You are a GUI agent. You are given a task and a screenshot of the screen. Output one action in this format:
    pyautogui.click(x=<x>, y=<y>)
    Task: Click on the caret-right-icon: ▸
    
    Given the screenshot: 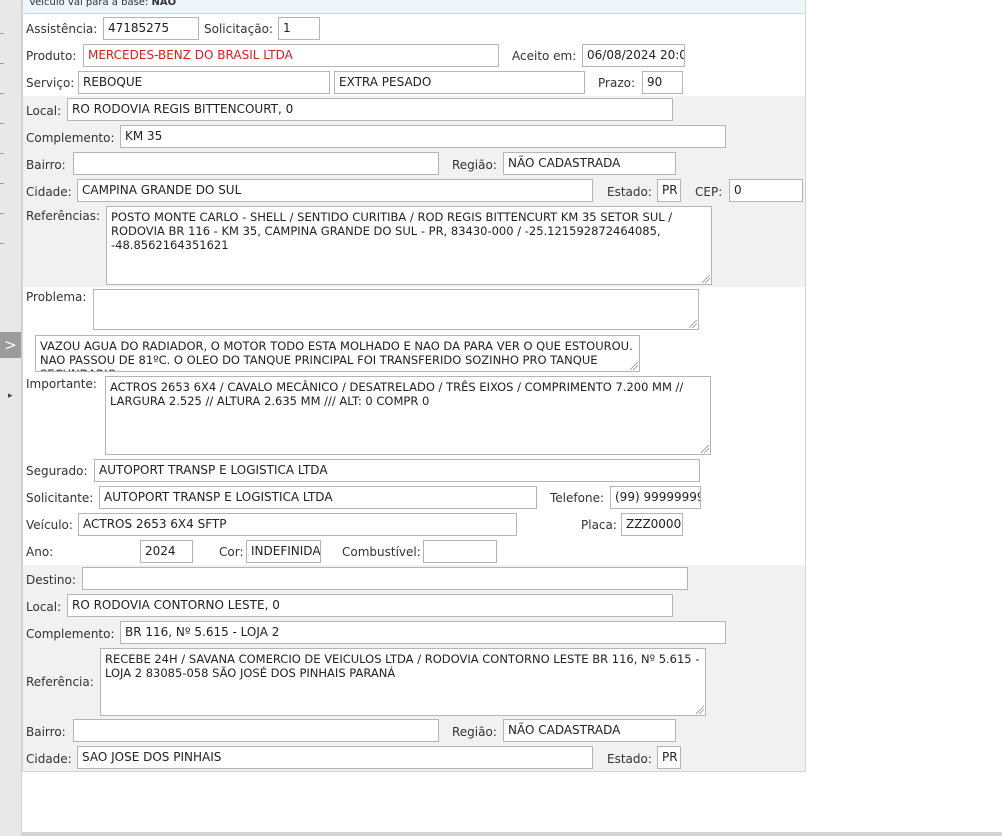 What is the action you would take?
    pyautogui.click(x=10, y=396)
    